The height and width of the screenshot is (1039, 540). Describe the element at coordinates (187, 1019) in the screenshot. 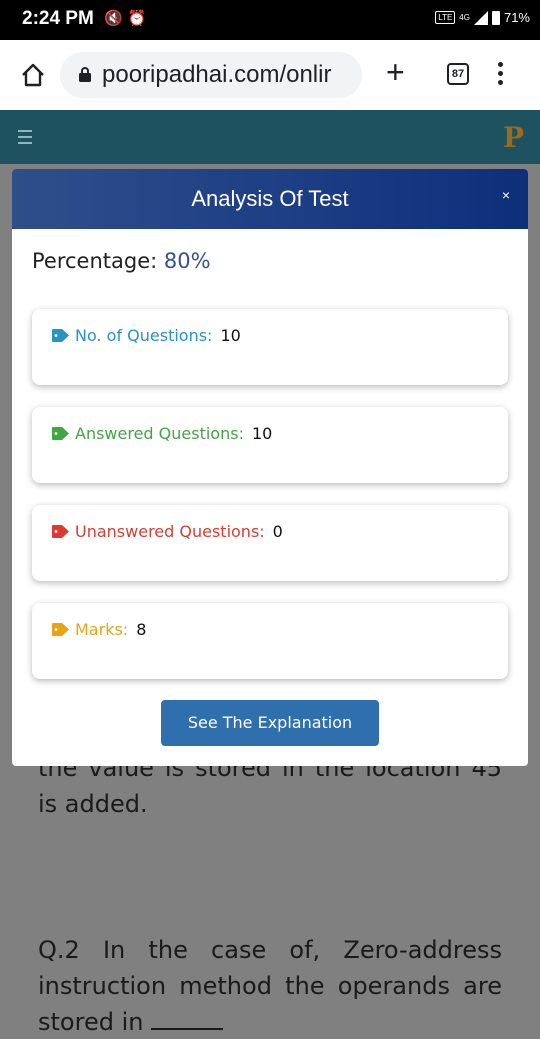

I see `fill-blank` at that location.